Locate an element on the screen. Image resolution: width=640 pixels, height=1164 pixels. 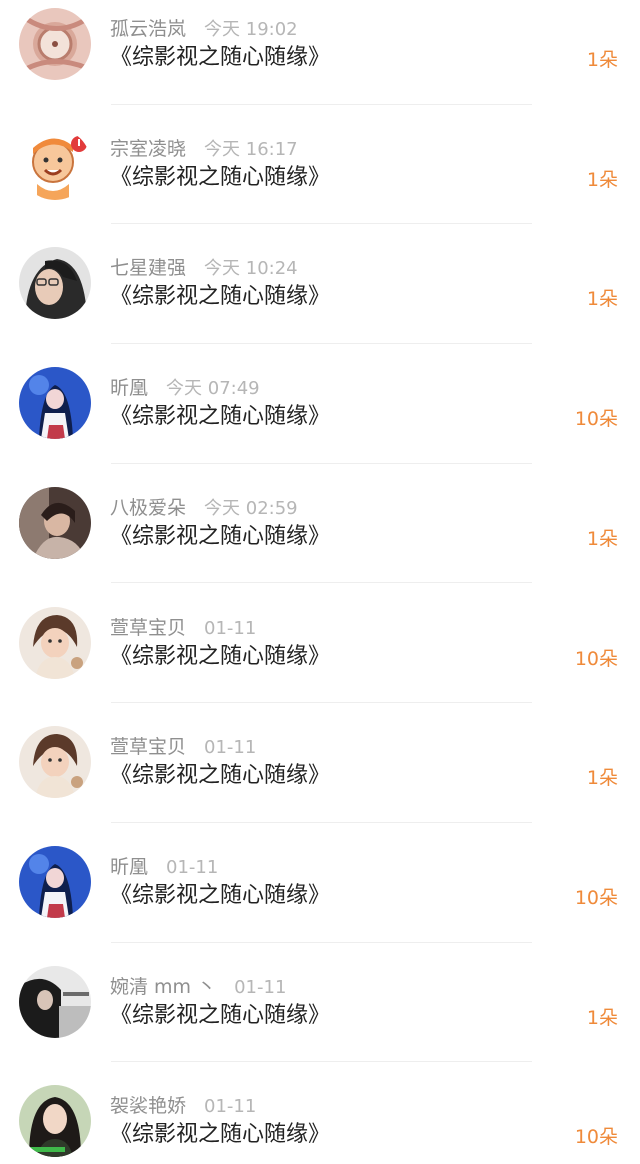
woman-photo-avatar is located at coordinates (55, 1121).